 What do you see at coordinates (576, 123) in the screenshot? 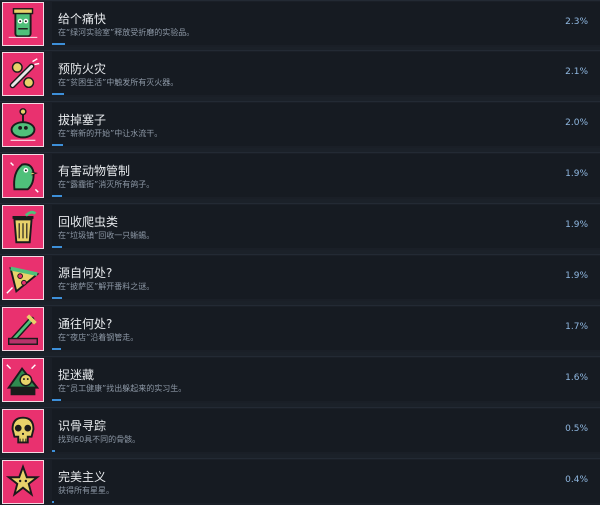
I see `unlock-percent: 2.0%` at bounding box center [576, 123].